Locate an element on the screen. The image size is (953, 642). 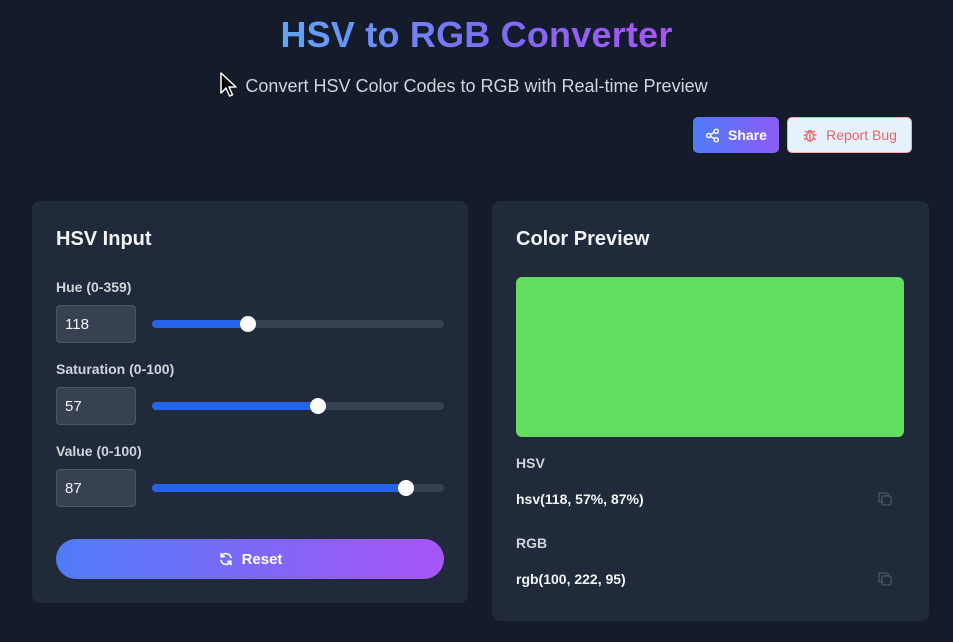
copy-hsv-icon is located at coordinates (885, 499).